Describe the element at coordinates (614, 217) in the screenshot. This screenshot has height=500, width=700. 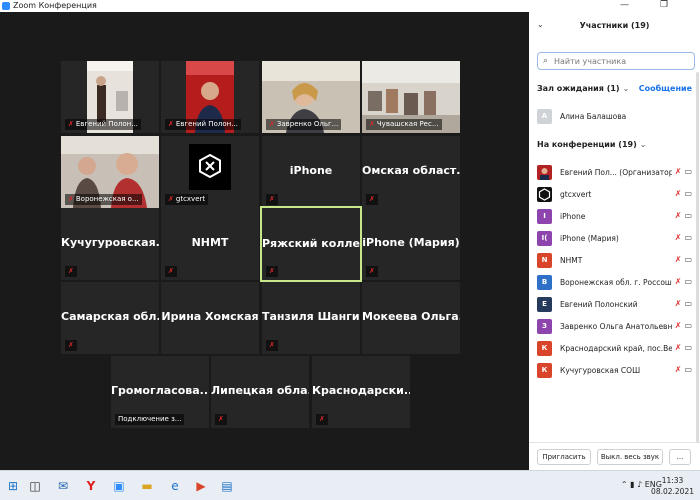
I see `list-item: I iPhone ✗ ▭` at that location.